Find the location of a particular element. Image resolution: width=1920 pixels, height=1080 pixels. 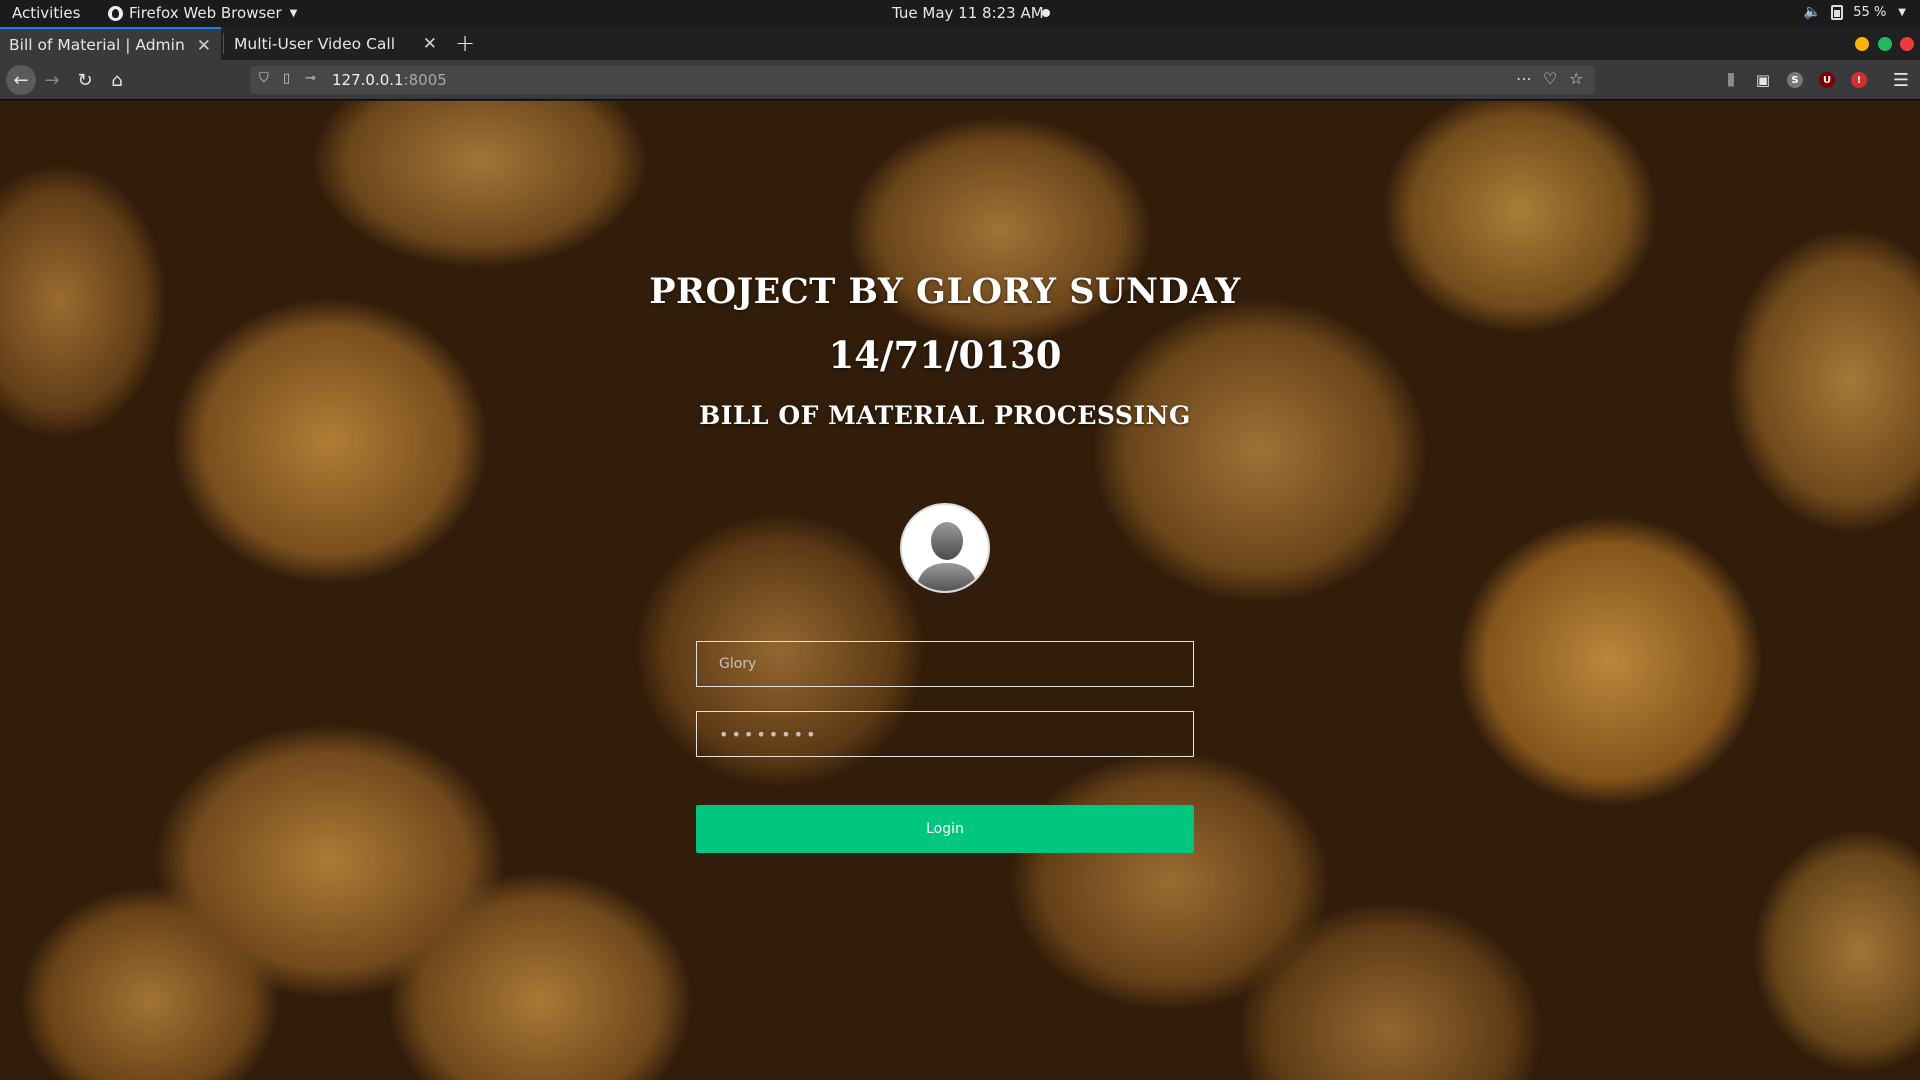

avatar-silhouette is located at coordinates (947, 556).